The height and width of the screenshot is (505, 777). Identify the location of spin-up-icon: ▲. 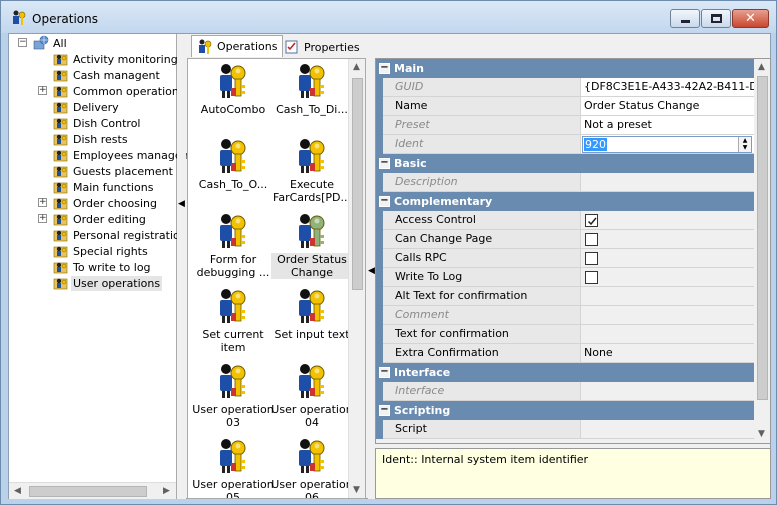
(745, 140).